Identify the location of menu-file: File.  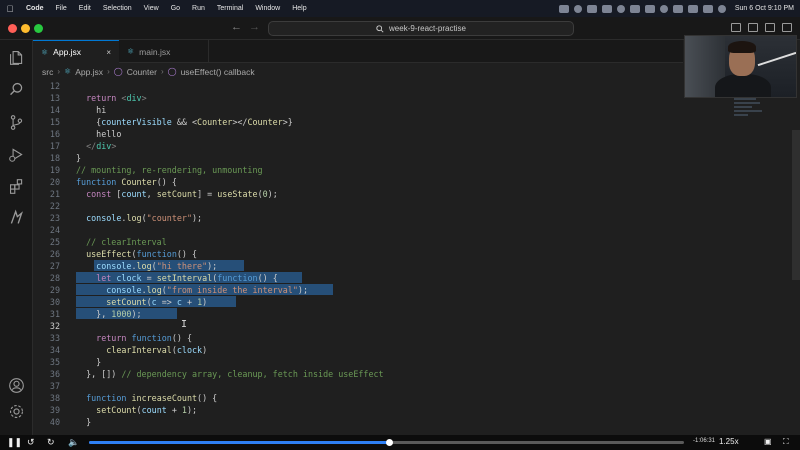
(61, 8).